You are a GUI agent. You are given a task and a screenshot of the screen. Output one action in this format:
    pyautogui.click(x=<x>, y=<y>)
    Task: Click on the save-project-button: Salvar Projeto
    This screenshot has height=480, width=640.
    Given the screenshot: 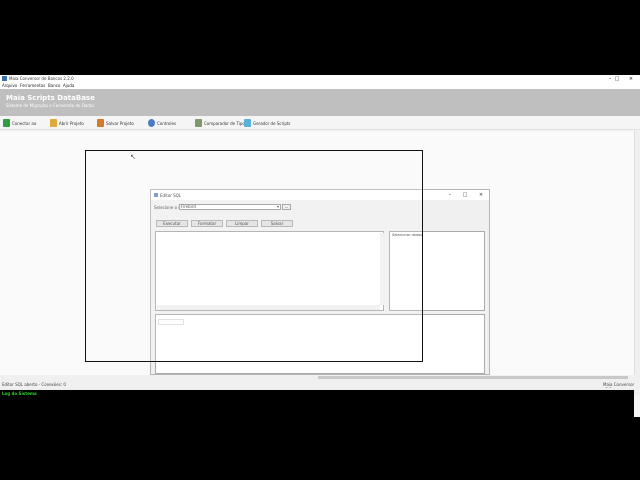 What is the action you would take?
    pyautogui.click(x=115, y=123)
    